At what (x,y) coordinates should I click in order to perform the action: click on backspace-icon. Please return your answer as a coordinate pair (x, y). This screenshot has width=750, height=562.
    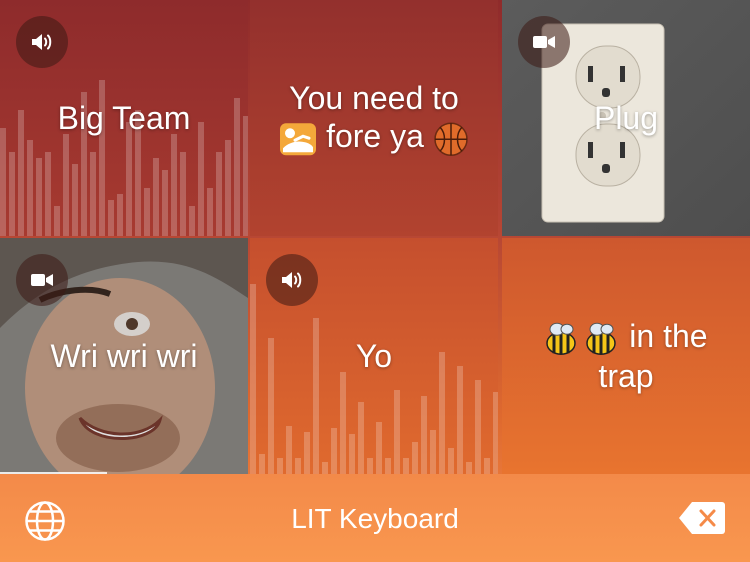
    Looking at the image, I should click on (702, 518).